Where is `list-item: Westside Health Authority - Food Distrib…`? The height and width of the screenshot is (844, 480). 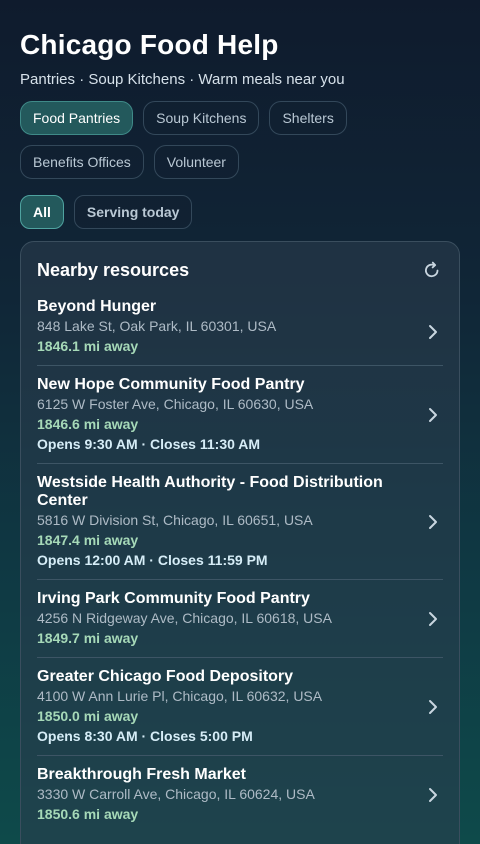
list-item: Westside Health Authority - Food Distrib… is located at coordinates (240, 522).